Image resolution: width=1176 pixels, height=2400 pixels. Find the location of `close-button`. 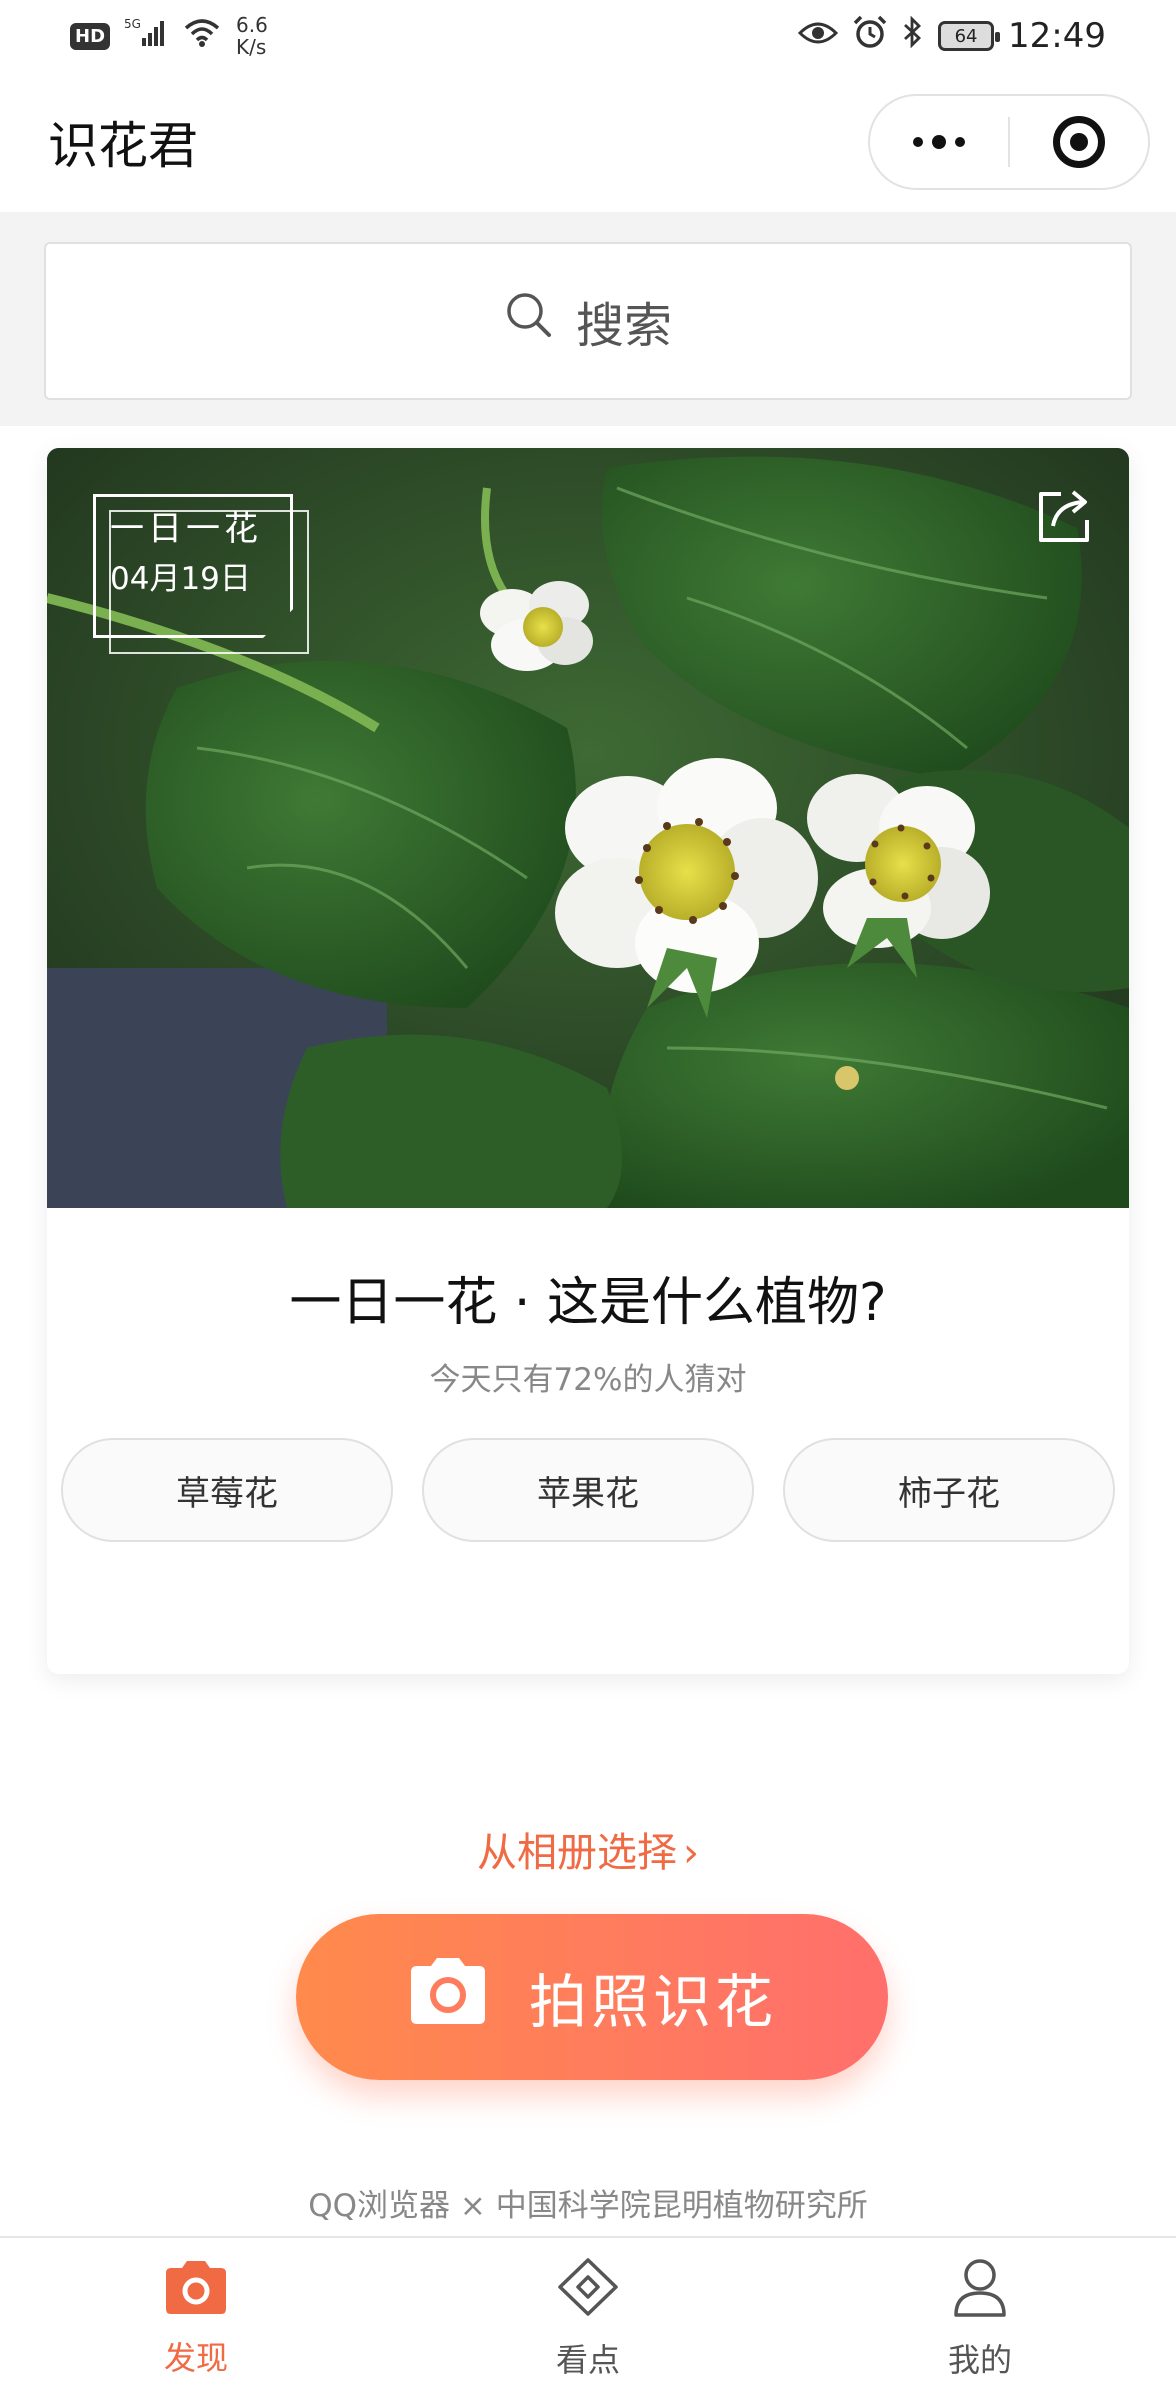

close-button is located at coordinates (1079, 142).